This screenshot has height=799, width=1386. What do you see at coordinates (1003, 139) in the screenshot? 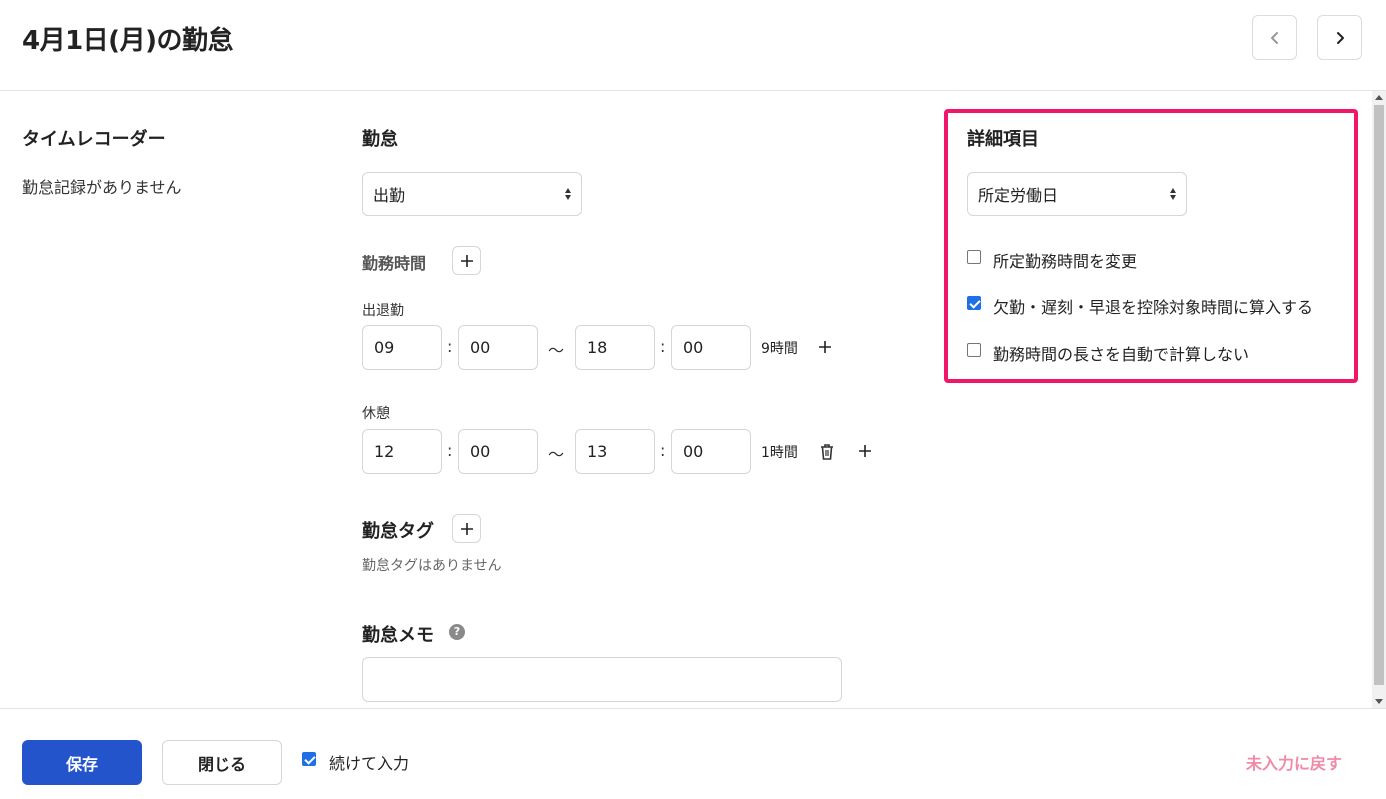
I see `details-heading: 詳細項目` at bounding box center [1003, 139].